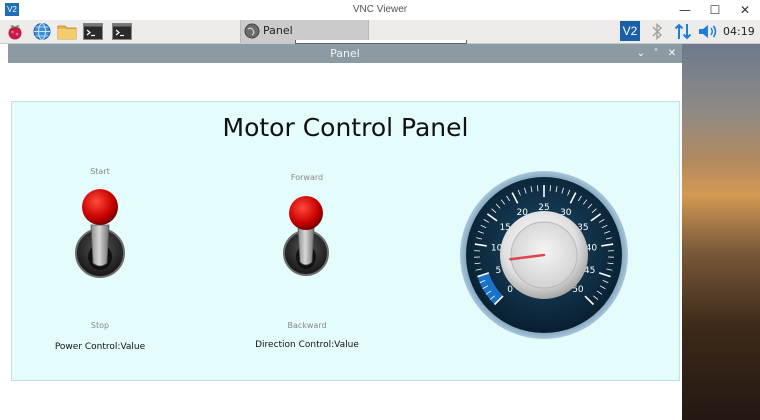 This screenshot has height=420, width=760. Describe the element at coordinates (630, 31) in the screenshot. I see `vnc-server-icon: V2` at that location.